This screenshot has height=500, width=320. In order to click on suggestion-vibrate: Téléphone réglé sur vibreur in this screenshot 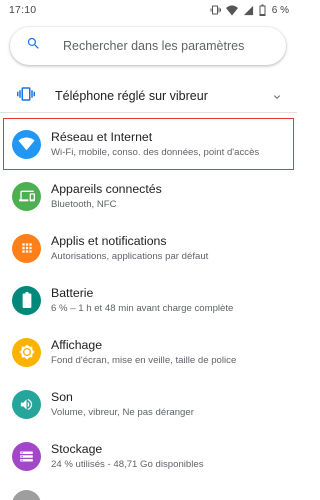, I will do `click(148, 96)`.